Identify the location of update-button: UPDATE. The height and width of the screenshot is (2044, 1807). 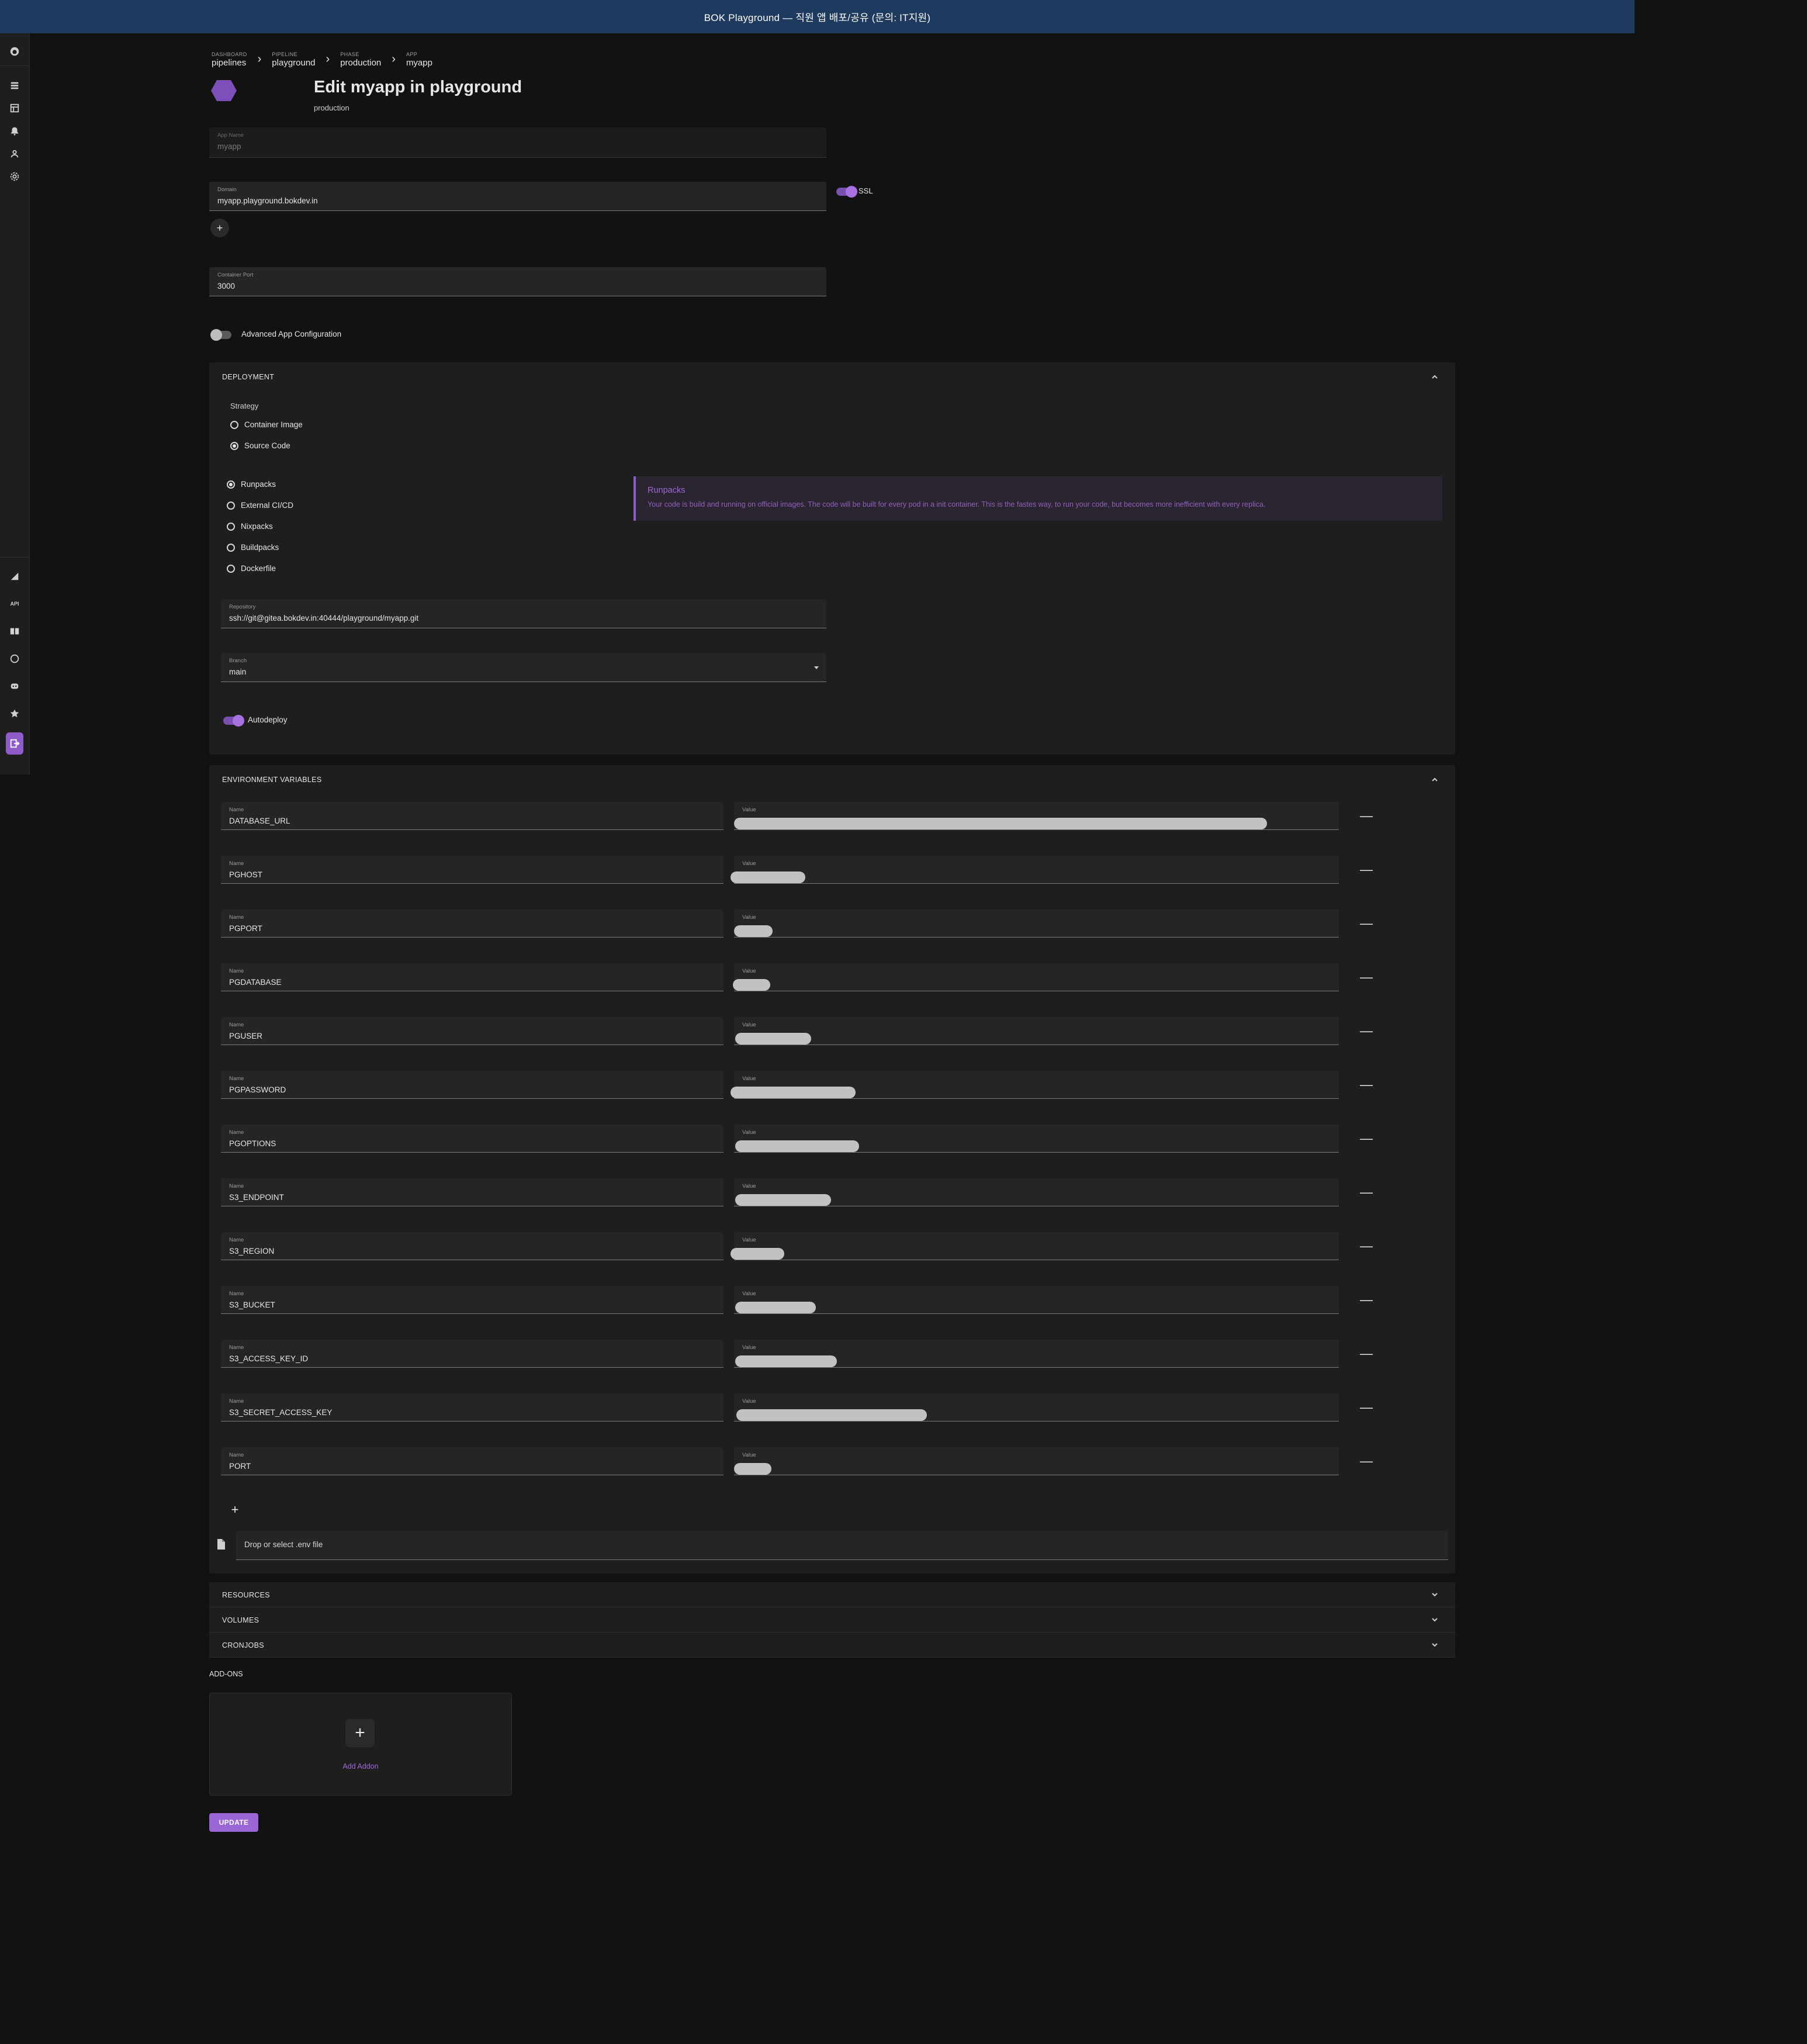
(233, 1822).